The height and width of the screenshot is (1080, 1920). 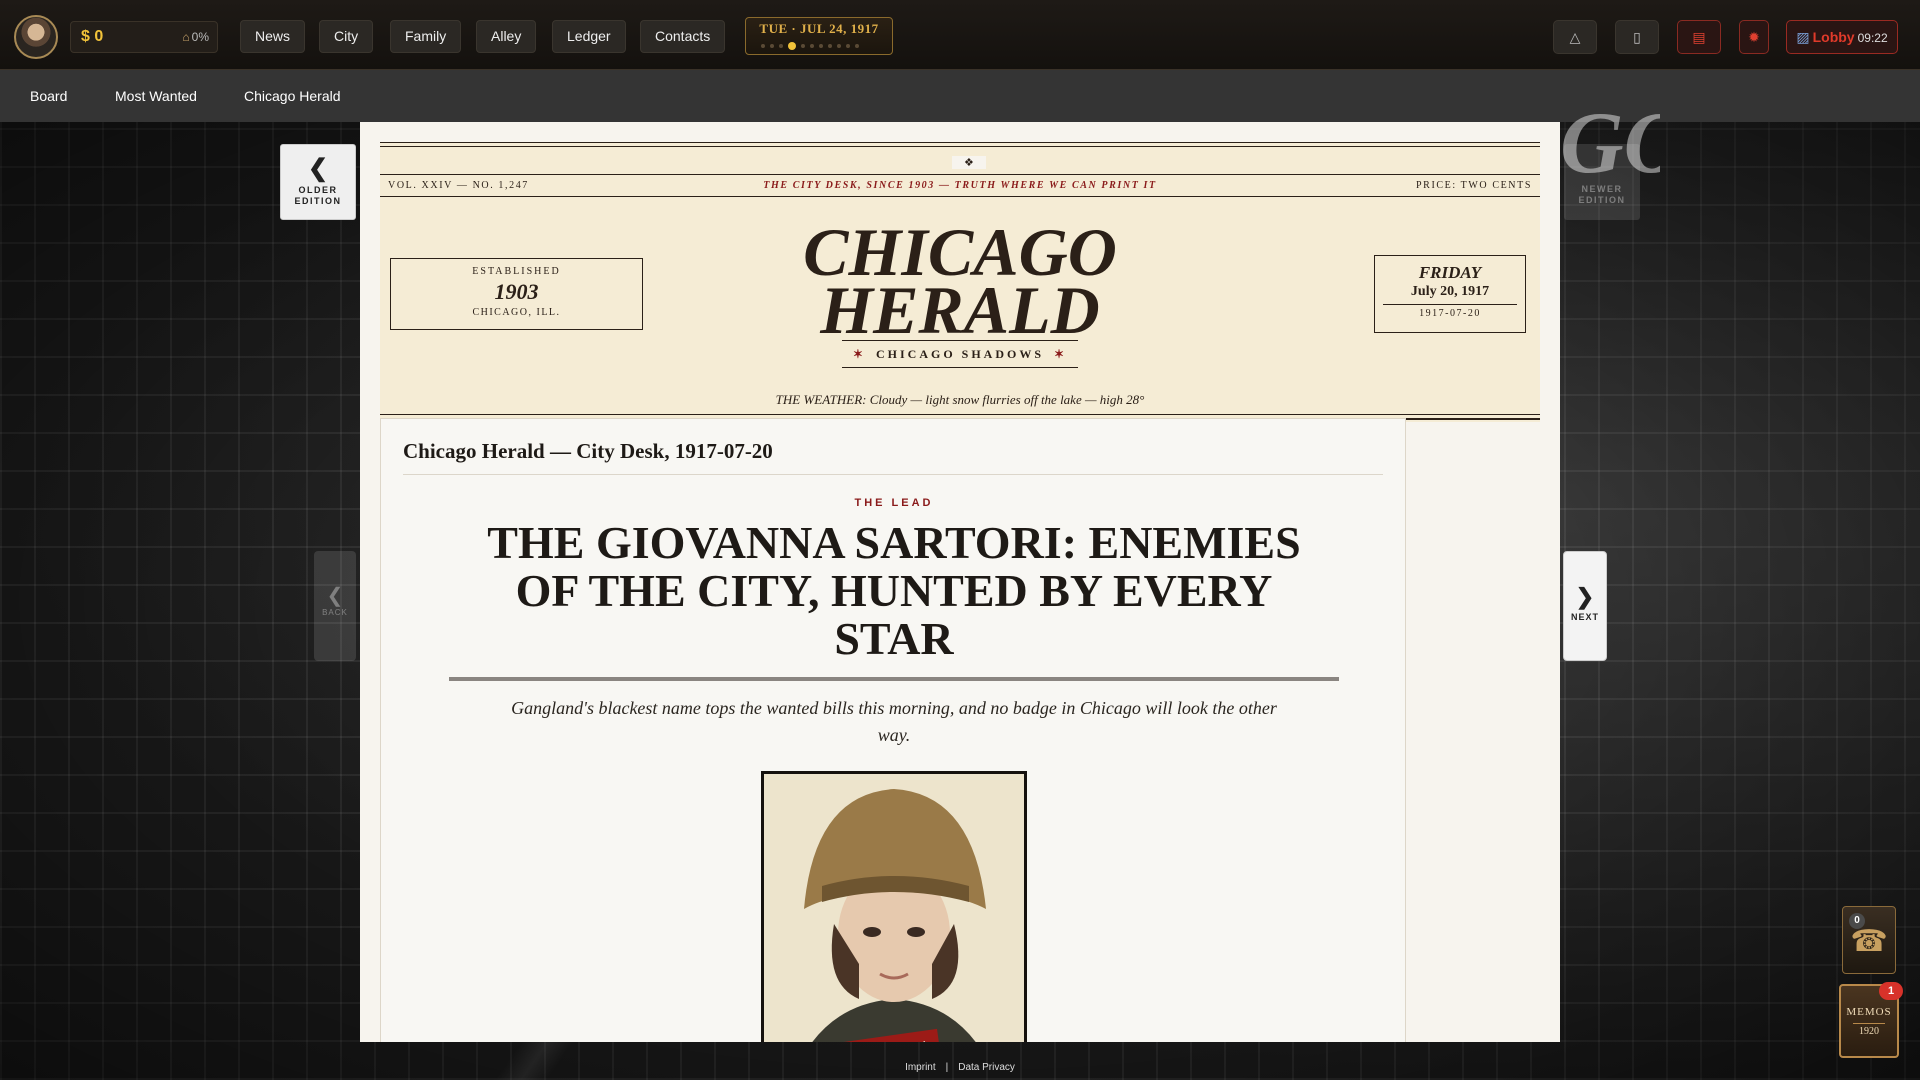 What do you see at coordinates (1872, 38) in the screenshot?
I see `lobby-time: 09:22` at bounding box center [1872, 38].